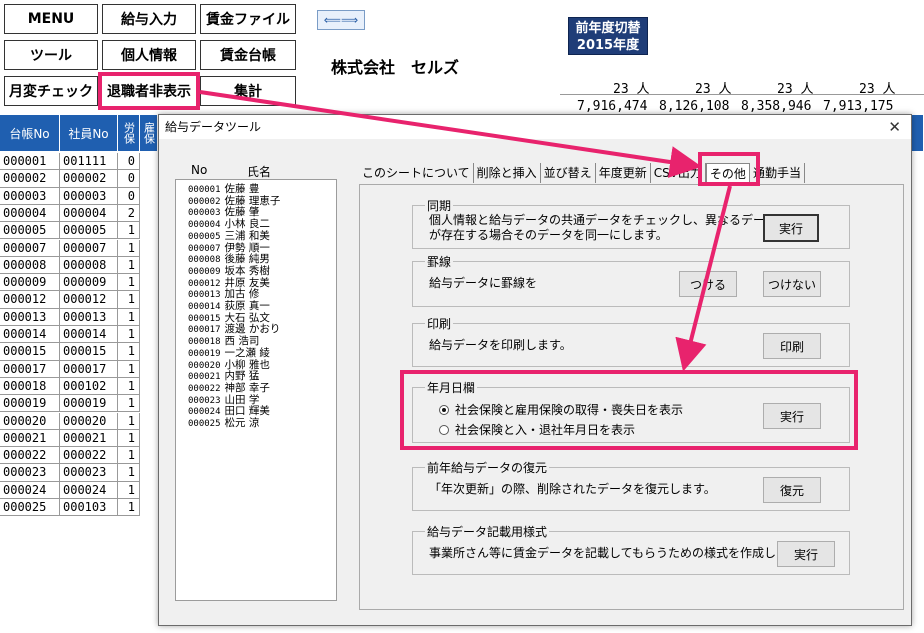  I want to click on table-cell: 2, so click(129, 213).